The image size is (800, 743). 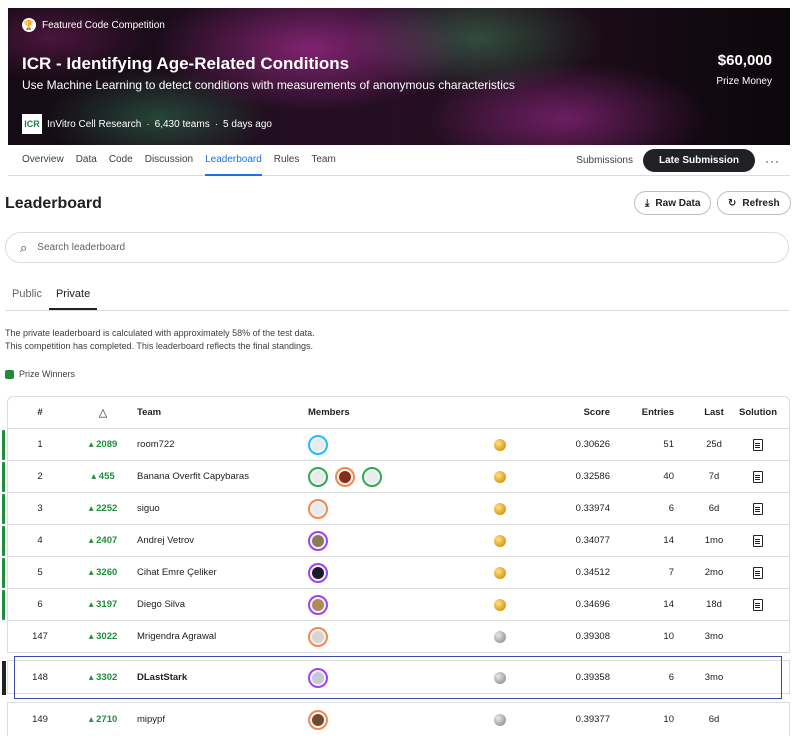 What do you see at coordinates (40, 413) in the screenshot?
I see `header-rank: #` at bounding box center [40, 413].